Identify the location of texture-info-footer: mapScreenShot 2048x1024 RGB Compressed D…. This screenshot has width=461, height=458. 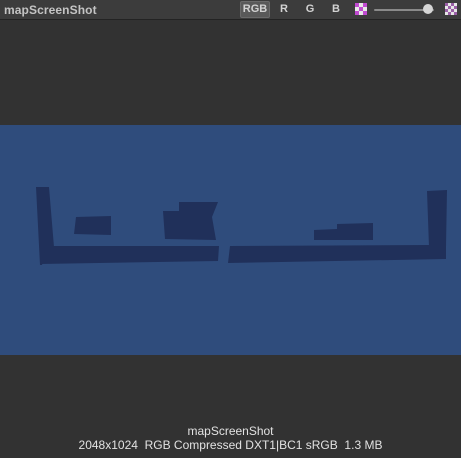
(230, 438).